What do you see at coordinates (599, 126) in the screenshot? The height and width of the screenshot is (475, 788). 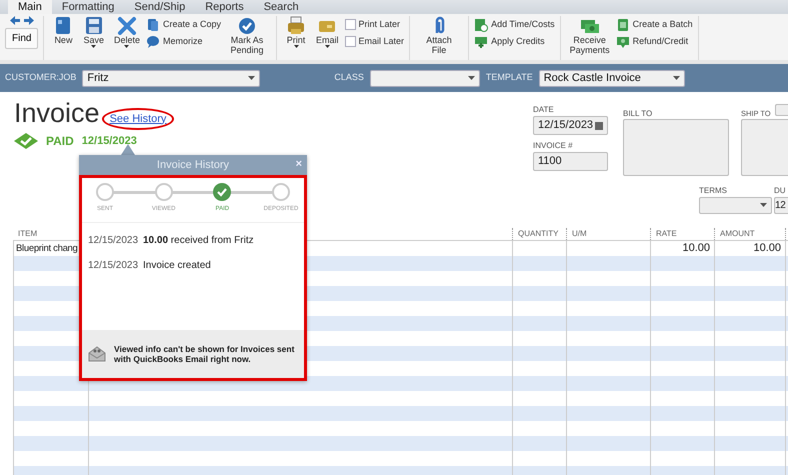 I see `calendar-icon` at bounding box center [599, 126].